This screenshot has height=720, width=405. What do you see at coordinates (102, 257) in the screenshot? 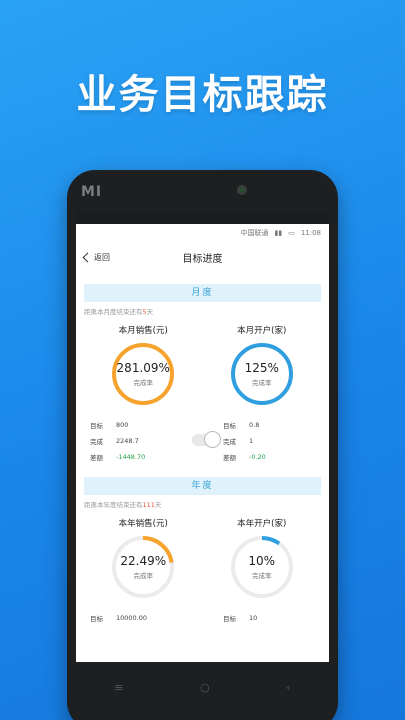
I see `back-label: 返回` at bounding box center [102, 257].